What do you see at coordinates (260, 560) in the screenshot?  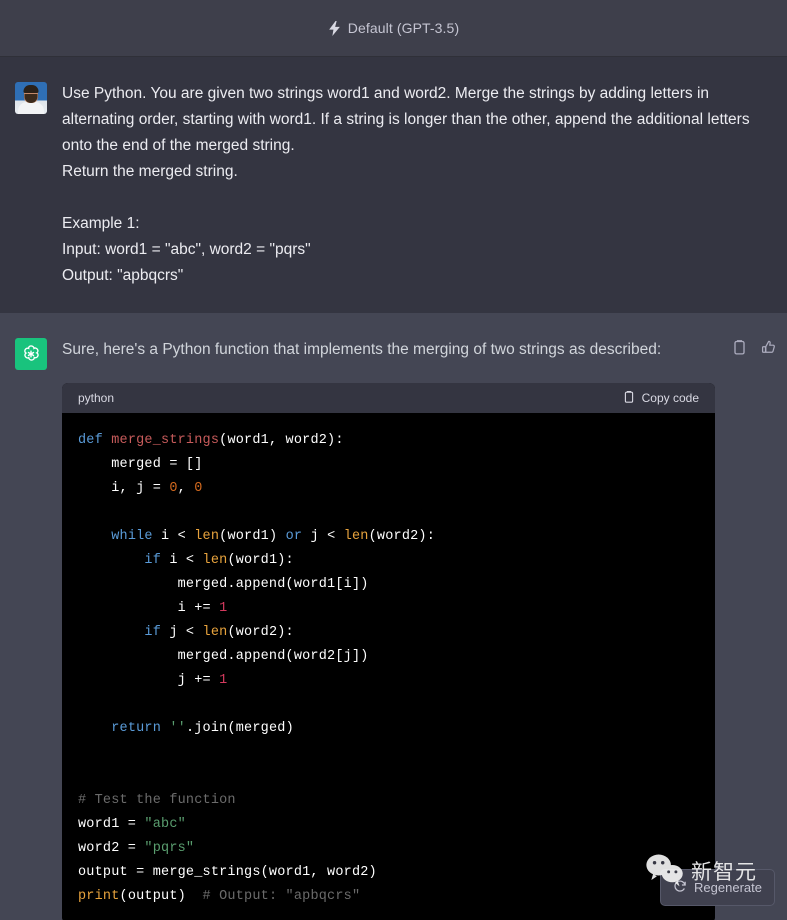 I see `code-token: (word1):` at bounding box center [260, 560].